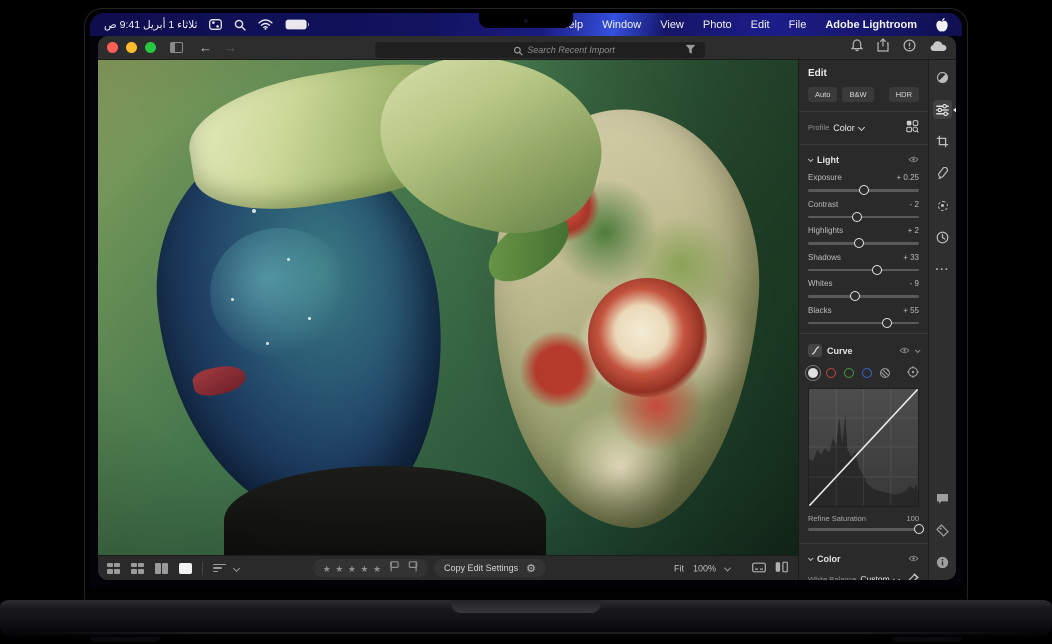 Image resolution: width=1052 pixels, height=644 pixels. I want to click on titlebar-right-icons, so click(898, 47).